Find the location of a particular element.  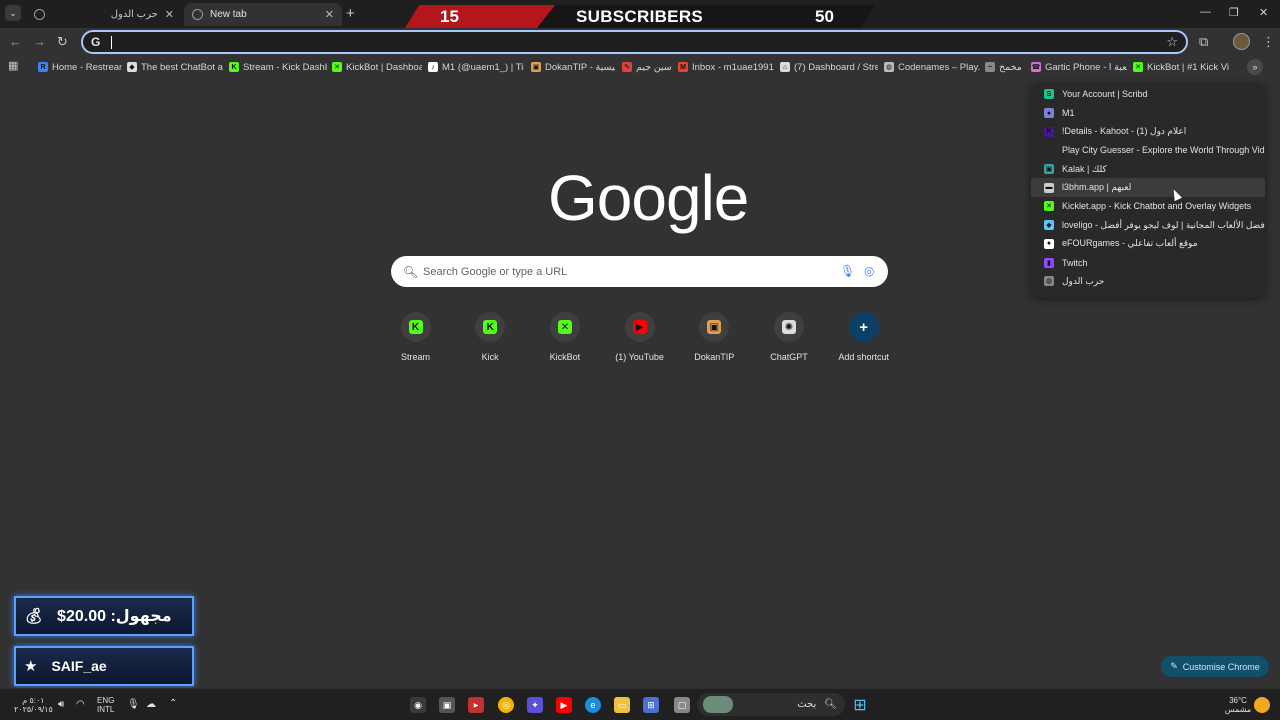

restore-icon: ❐ is located at coordinates (1234, 12).